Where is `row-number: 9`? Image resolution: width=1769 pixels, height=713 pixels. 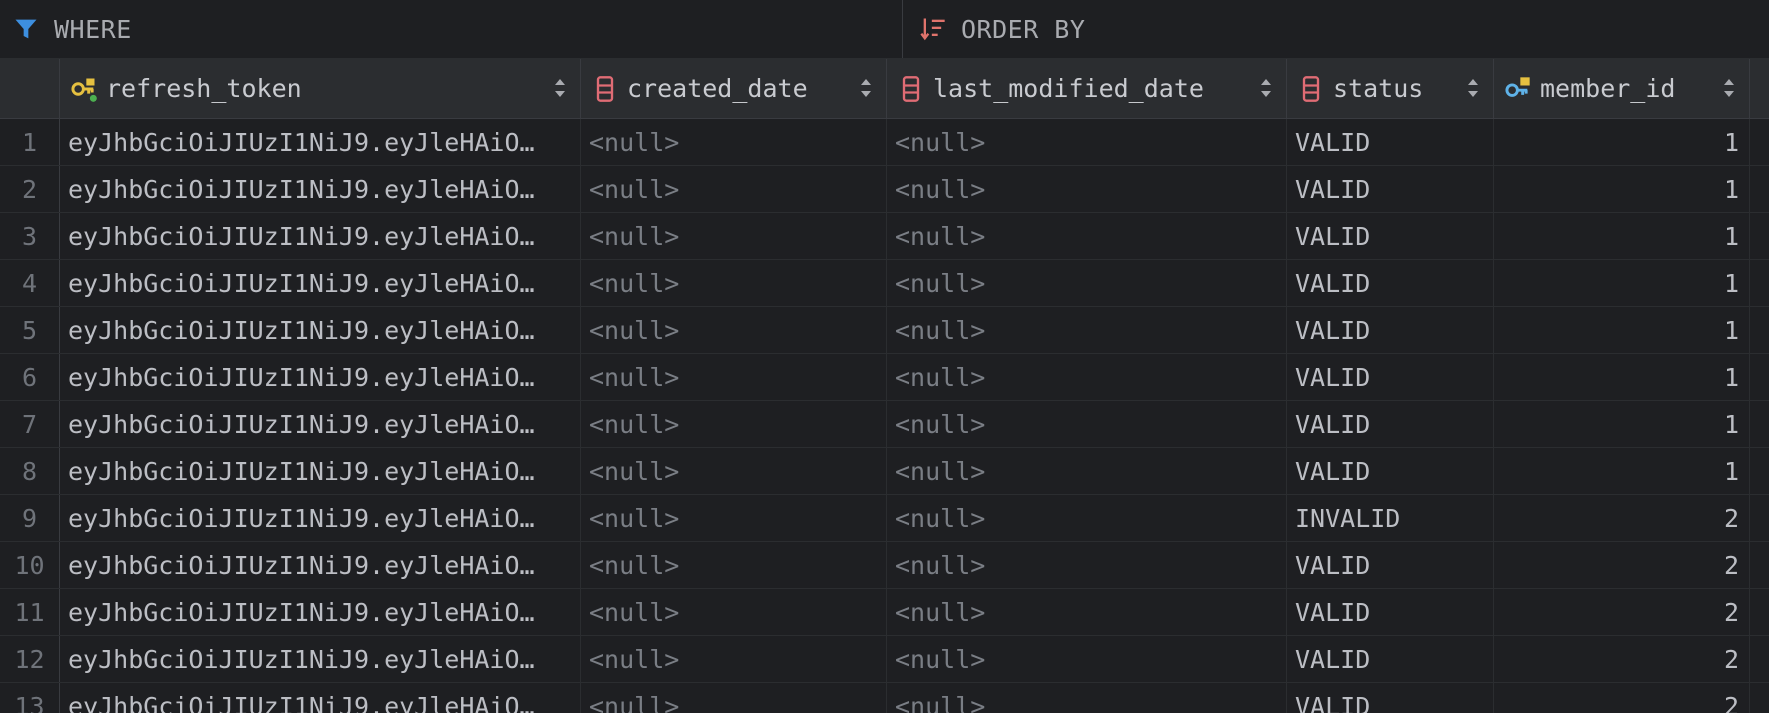 row-number: 9 is located at coordinates (30, 518).